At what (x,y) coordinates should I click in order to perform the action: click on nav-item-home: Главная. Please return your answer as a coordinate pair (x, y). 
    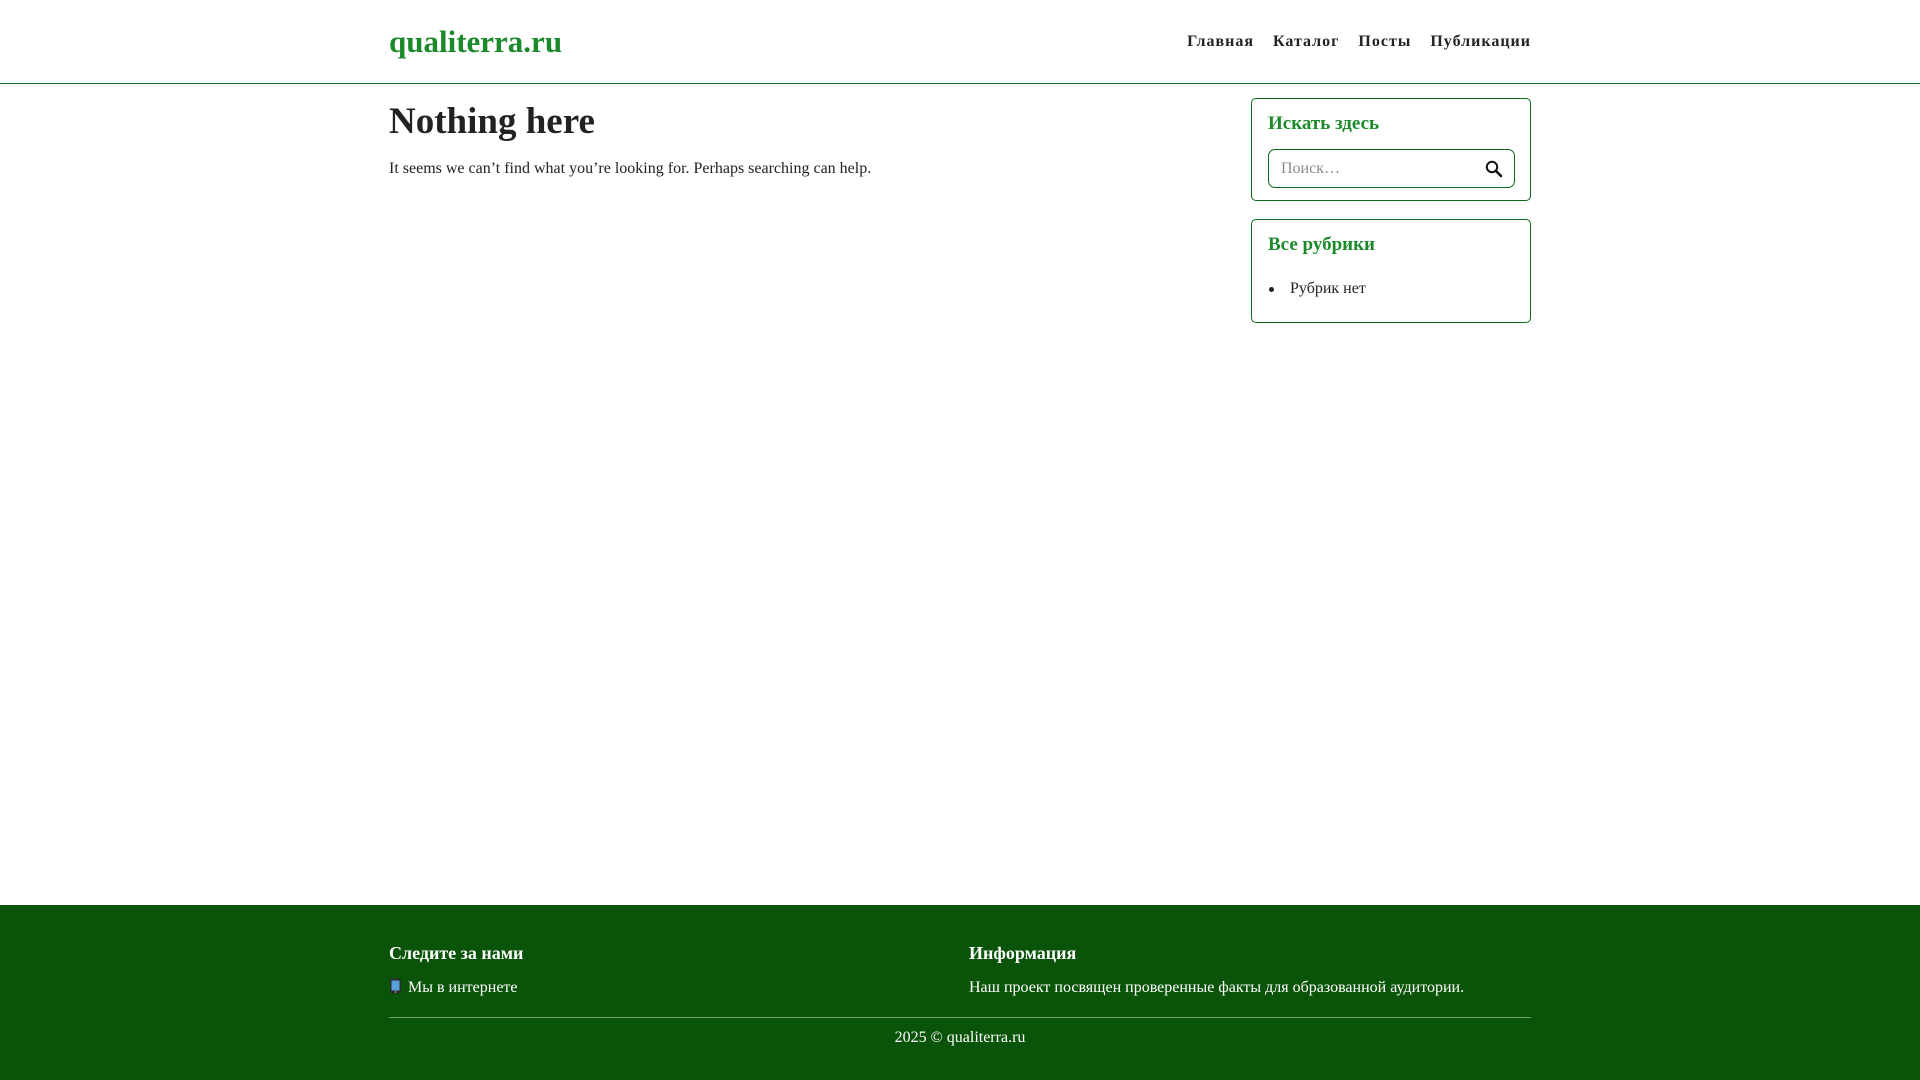
    Looking at the image, I should click on (1220, 42).